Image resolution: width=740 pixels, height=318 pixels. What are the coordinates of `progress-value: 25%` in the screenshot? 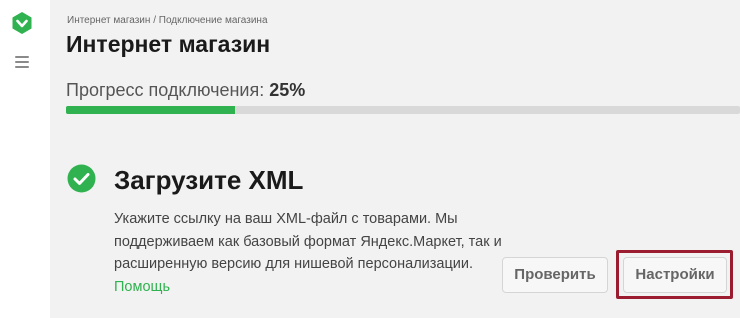 It's located at (287, 90).